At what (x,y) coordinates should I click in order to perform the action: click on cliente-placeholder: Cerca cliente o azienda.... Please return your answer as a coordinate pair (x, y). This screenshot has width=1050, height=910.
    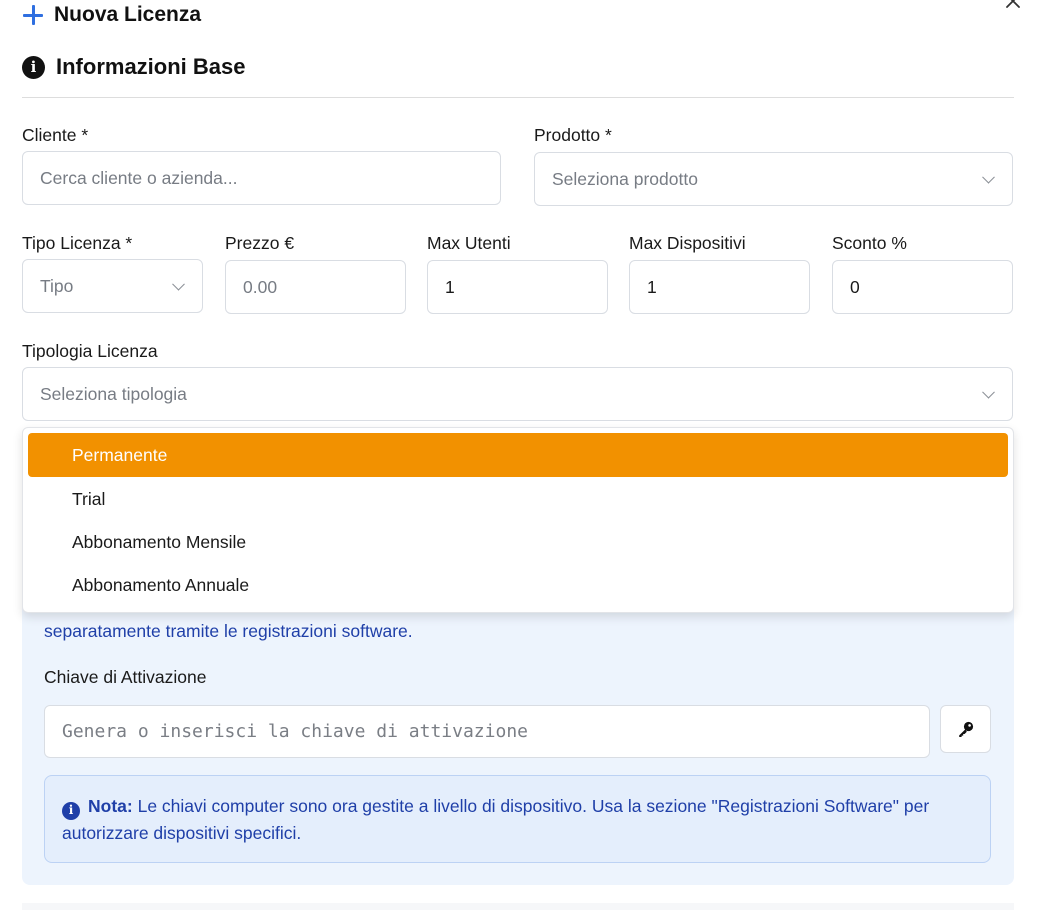
    Looking at the image, I should click on (139, 177).